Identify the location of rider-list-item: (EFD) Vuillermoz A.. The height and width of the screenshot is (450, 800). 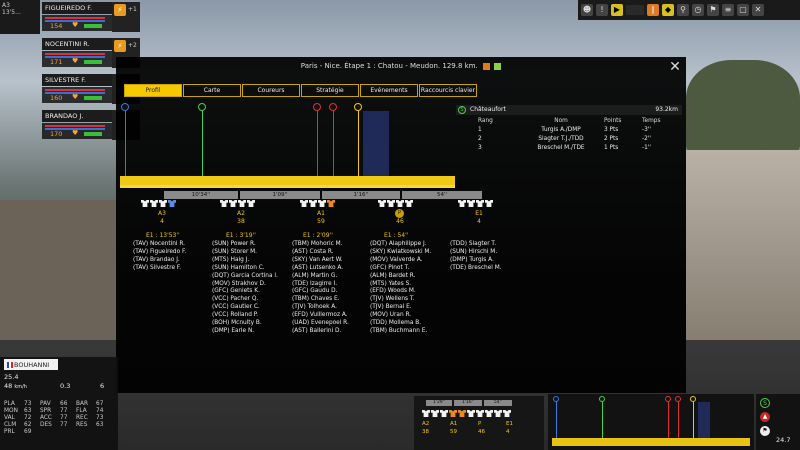
(320, 316).